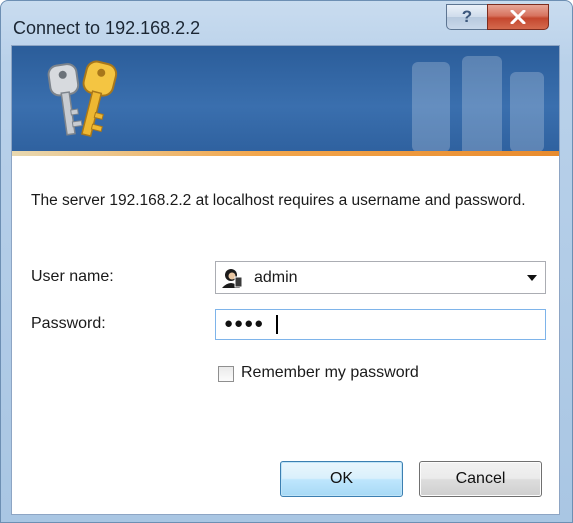  What do you see at coordinates (286, 23) in the screenshot?
I see `title-bar: Connect to 192.168.2.2 ?` at bounding box center [286, 23].